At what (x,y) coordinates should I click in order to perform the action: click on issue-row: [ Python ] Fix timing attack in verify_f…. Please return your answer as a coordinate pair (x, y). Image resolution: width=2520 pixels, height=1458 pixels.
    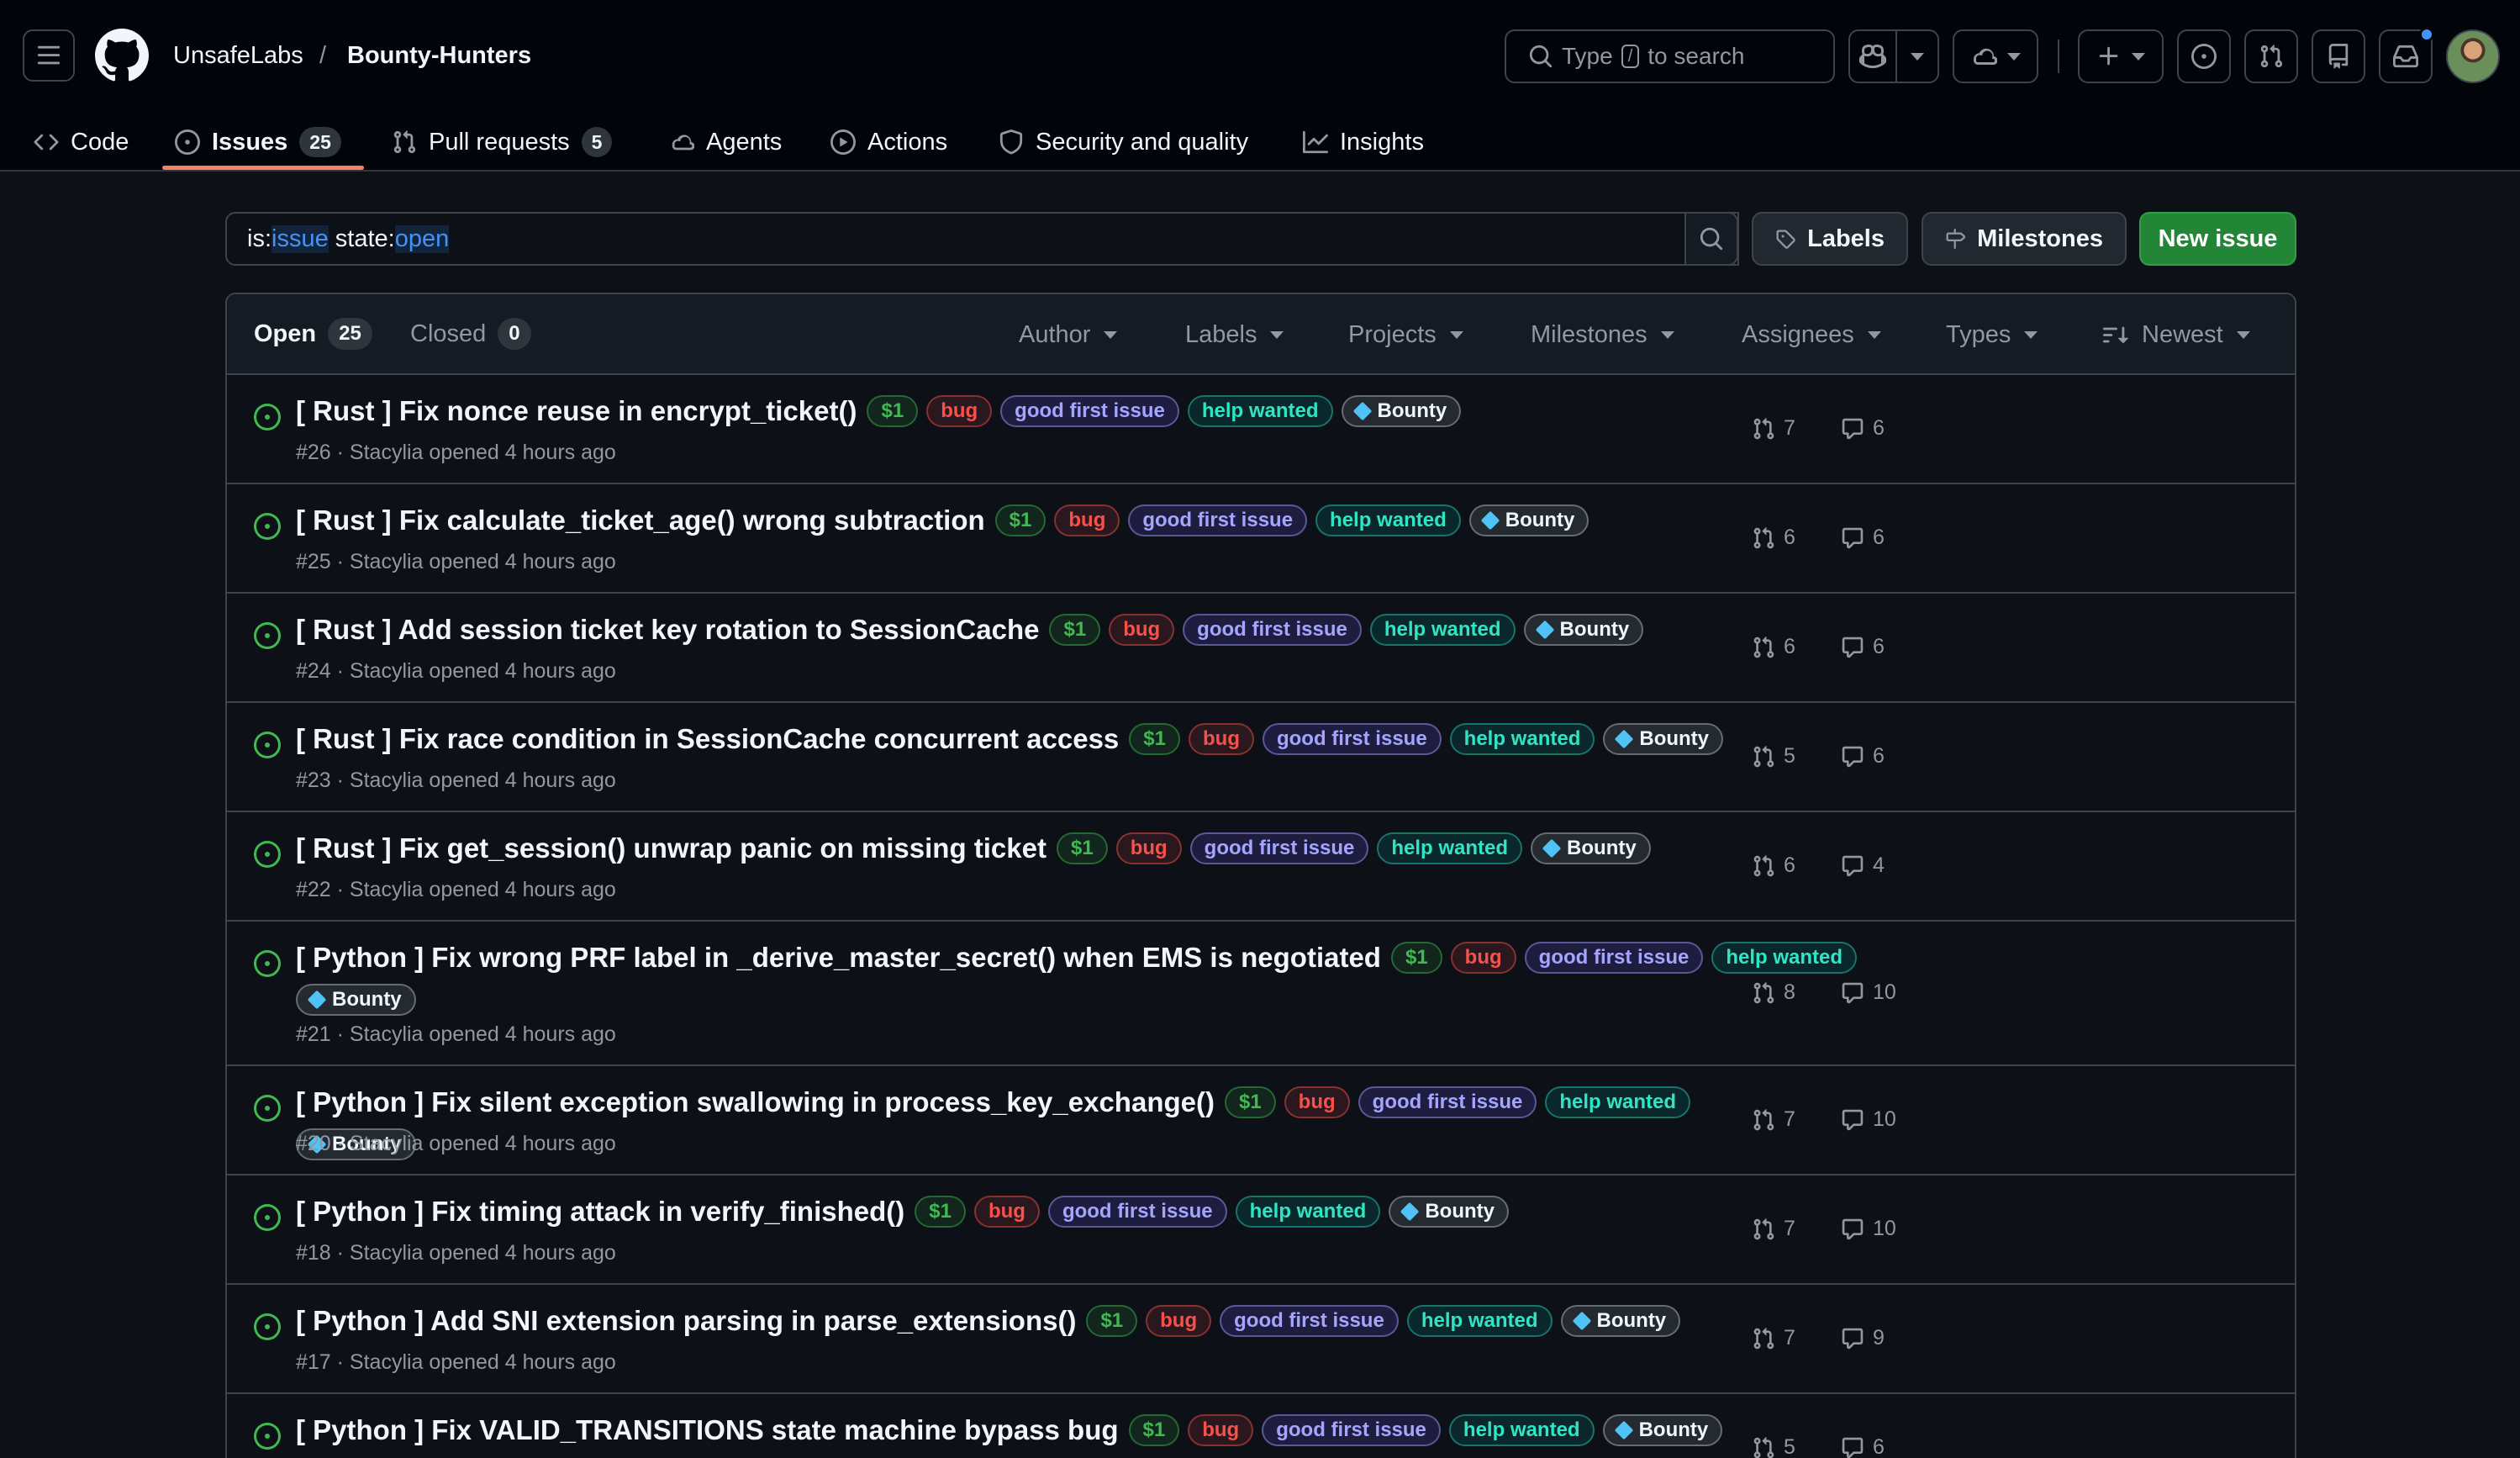
    Looking at the image, I should click on (1261, 1230).